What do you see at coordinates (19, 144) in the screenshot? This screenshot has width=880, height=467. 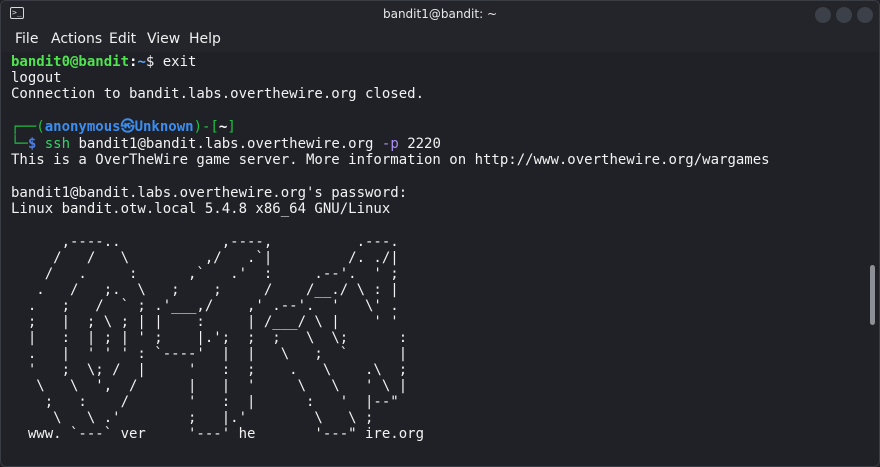 I see `prompt-corner: └─` at bounding box center [19, 144].